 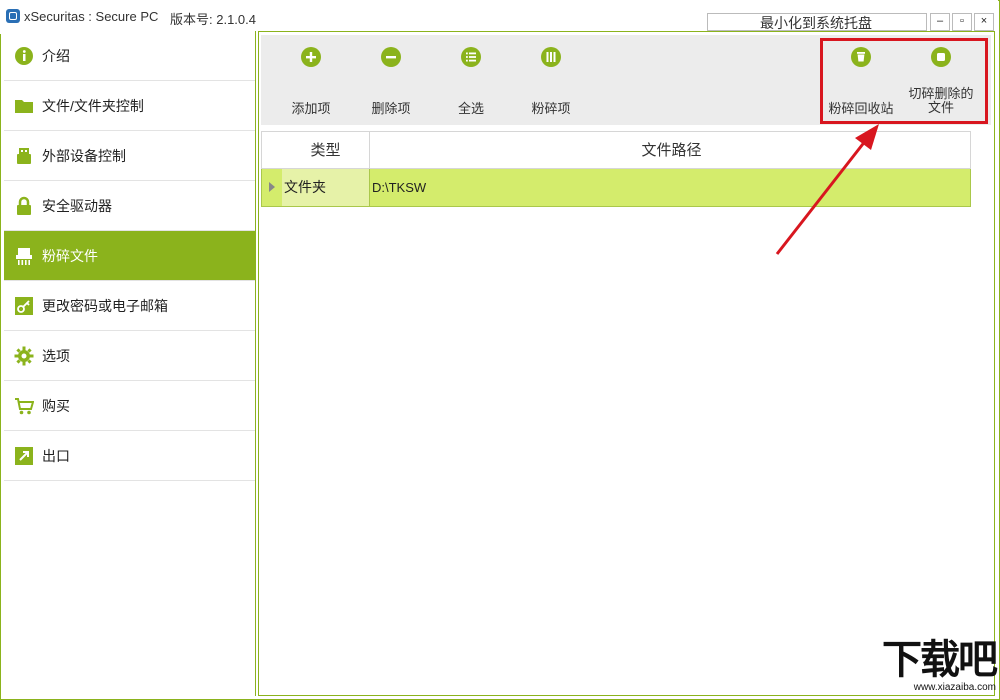 What do you see at coordinates (129, 56) in the screenshot?
I see `sidebar-item-intro: 介绍` at bounding box center [129, 56].